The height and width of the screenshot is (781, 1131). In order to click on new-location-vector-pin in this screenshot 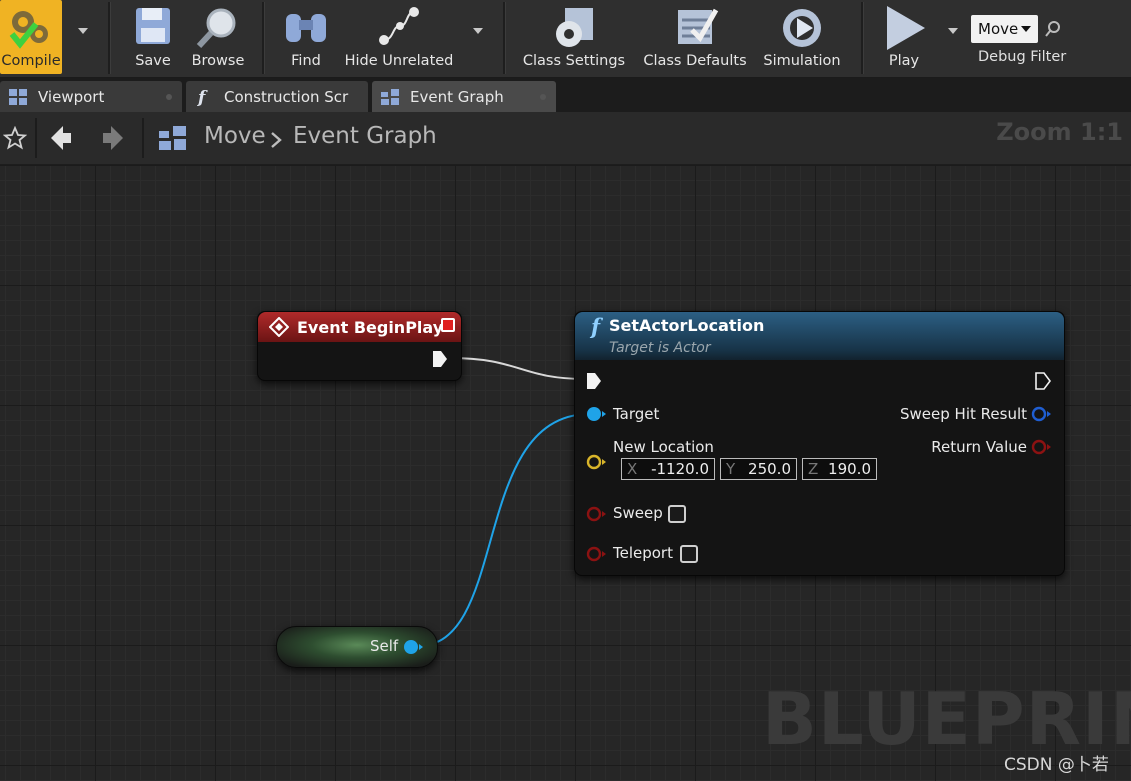, I will do `click(597, 462)`.